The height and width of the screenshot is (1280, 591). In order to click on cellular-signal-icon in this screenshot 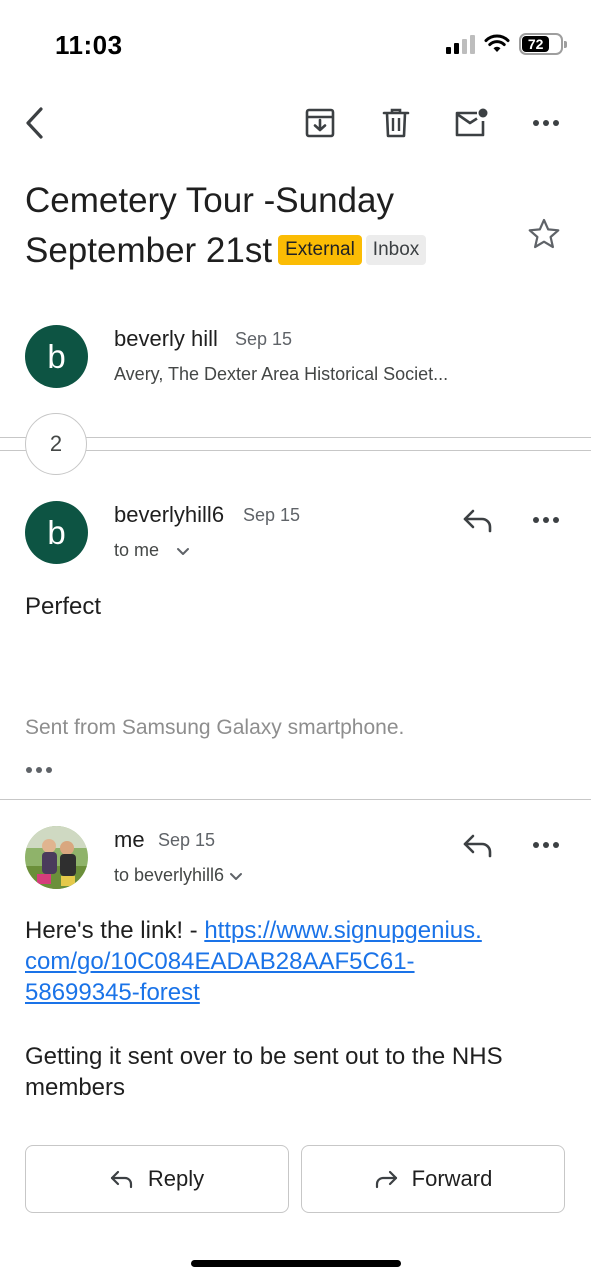, I will do `click(460, 44)`.